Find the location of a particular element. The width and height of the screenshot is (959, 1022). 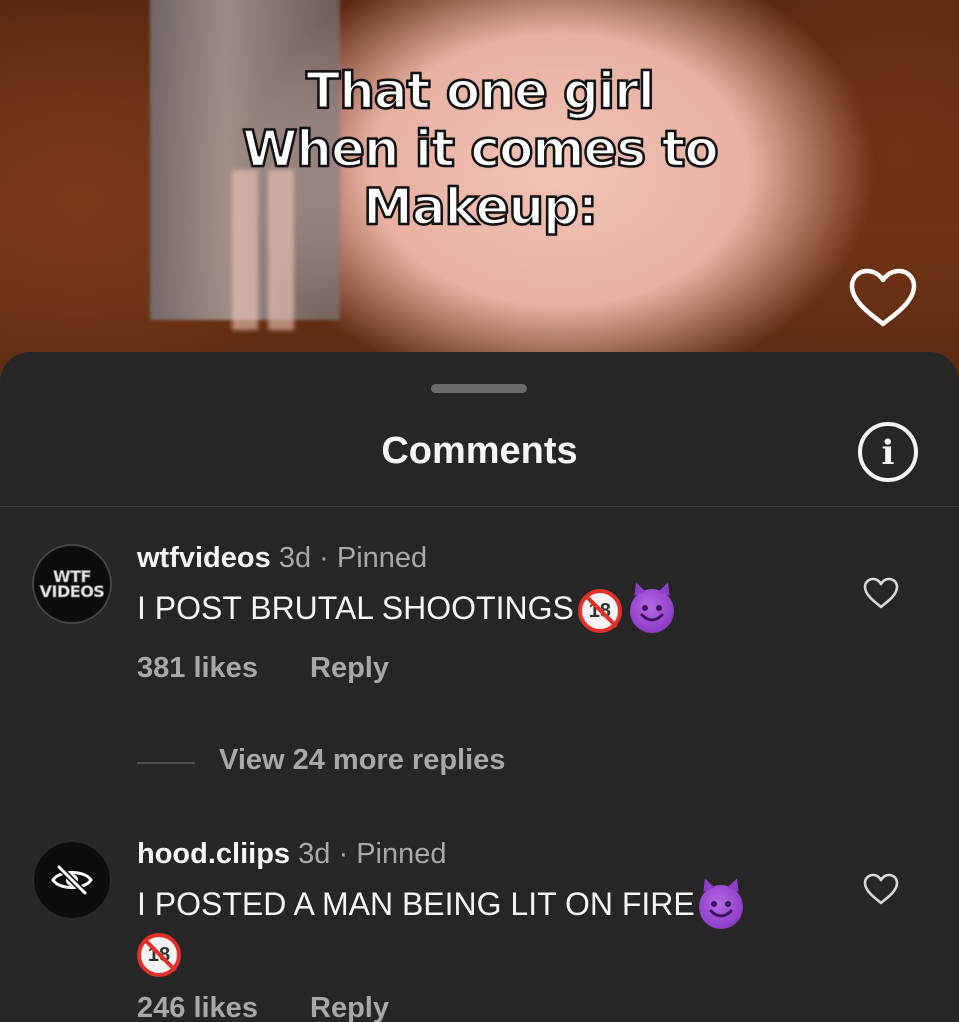

avatar-logo-text: WTF VIDEOS is located at coordinates (72, 584).